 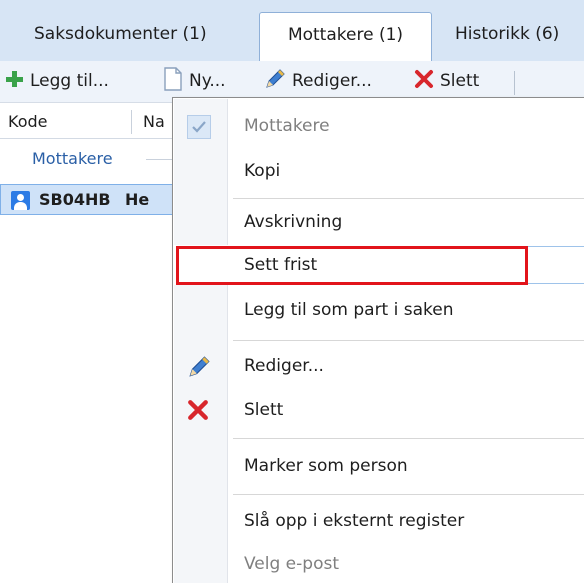 I want to click on menu-item-slett: Slett, so click(x=378, y=411).